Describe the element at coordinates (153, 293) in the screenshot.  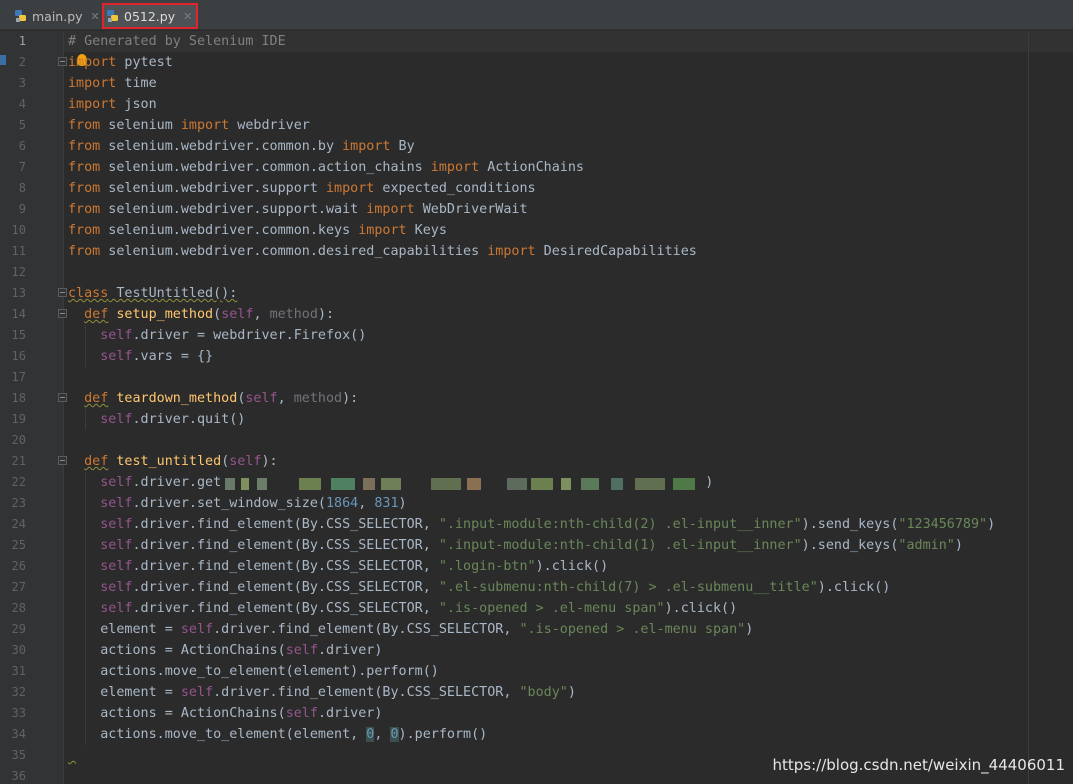
I see `code-line-13: class TestUntitled():` at that location.